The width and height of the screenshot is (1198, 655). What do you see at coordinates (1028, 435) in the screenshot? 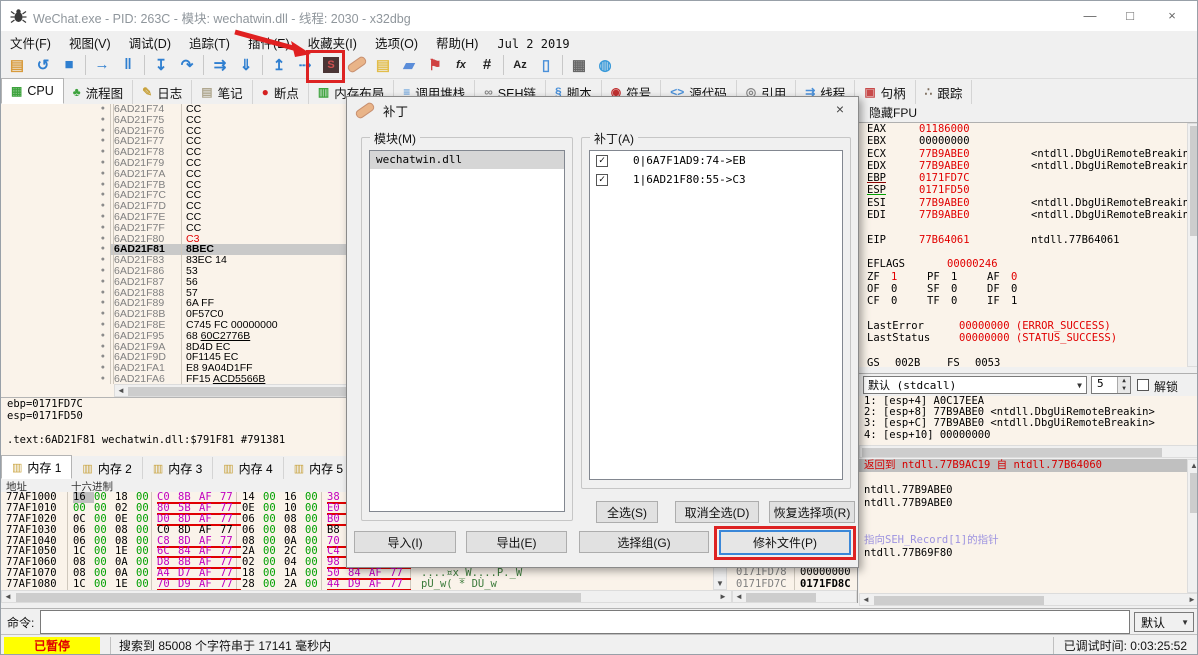
I see `argument-line: 4: [esp+10] 00000000` at bounding box center [1028, 435].